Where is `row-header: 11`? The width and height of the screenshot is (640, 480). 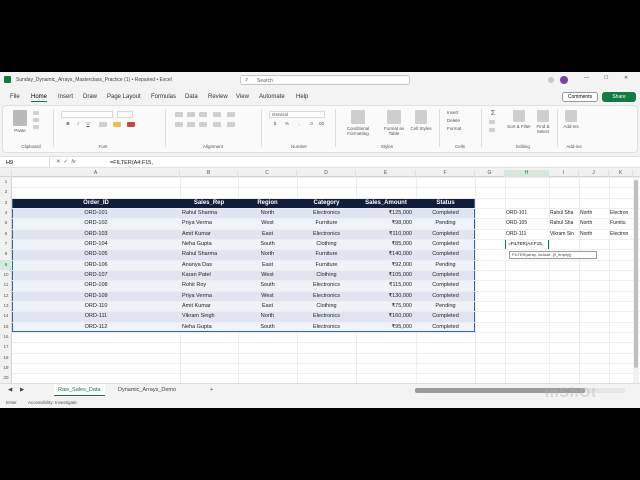 row-header: 11 is located at coordinates (6, 285).